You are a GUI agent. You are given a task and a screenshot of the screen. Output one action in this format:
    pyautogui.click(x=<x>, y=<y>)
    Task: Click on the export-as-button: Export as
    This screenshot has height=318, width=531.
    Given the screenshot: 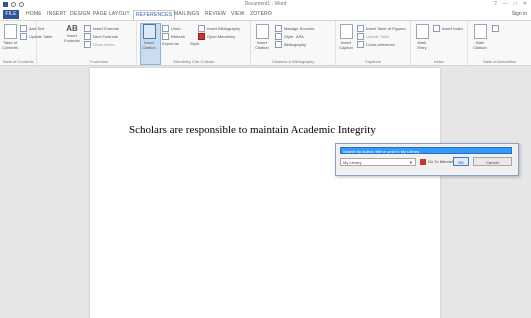 What is the action you would take?
    pyautogui.click(x=170, y=43)
    